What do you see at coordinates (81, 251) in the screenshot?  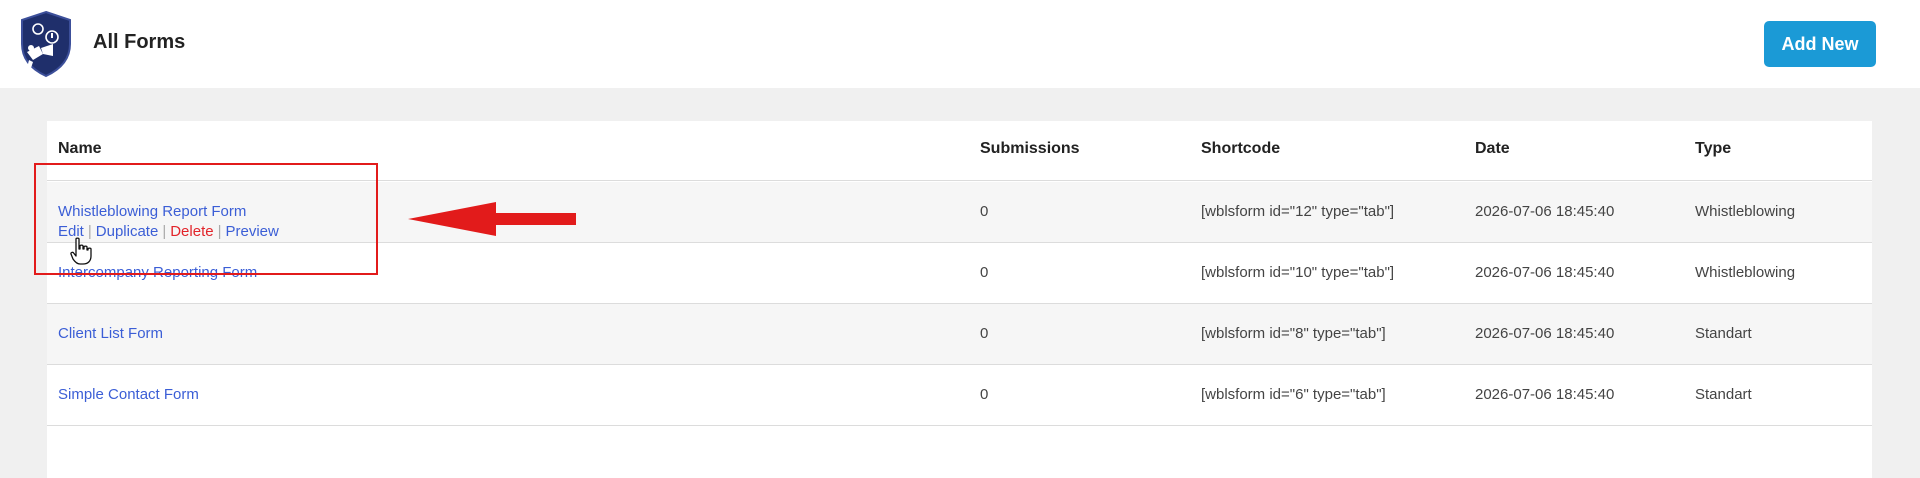 I see `hand-pointer-cursor-icon` at bounding box center [81, 251].